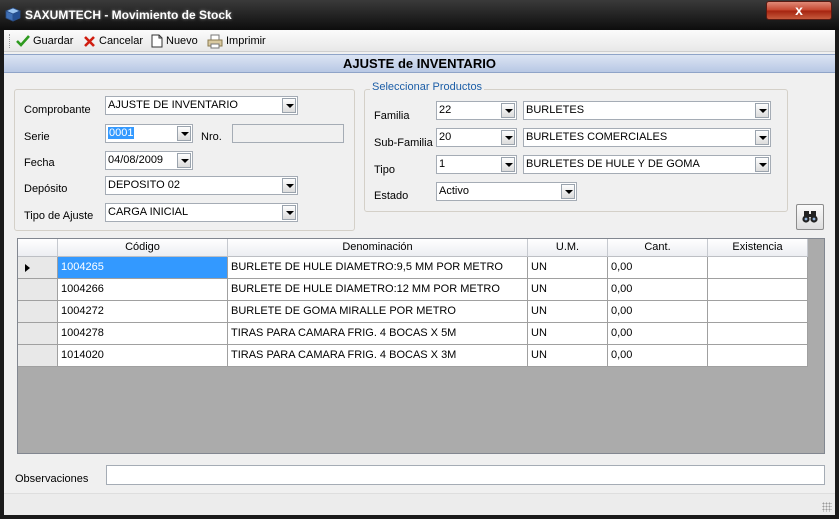 The width and height of the screenshot is (839, 519). I want to click on new-button: Nuevo, so click(174, 41).